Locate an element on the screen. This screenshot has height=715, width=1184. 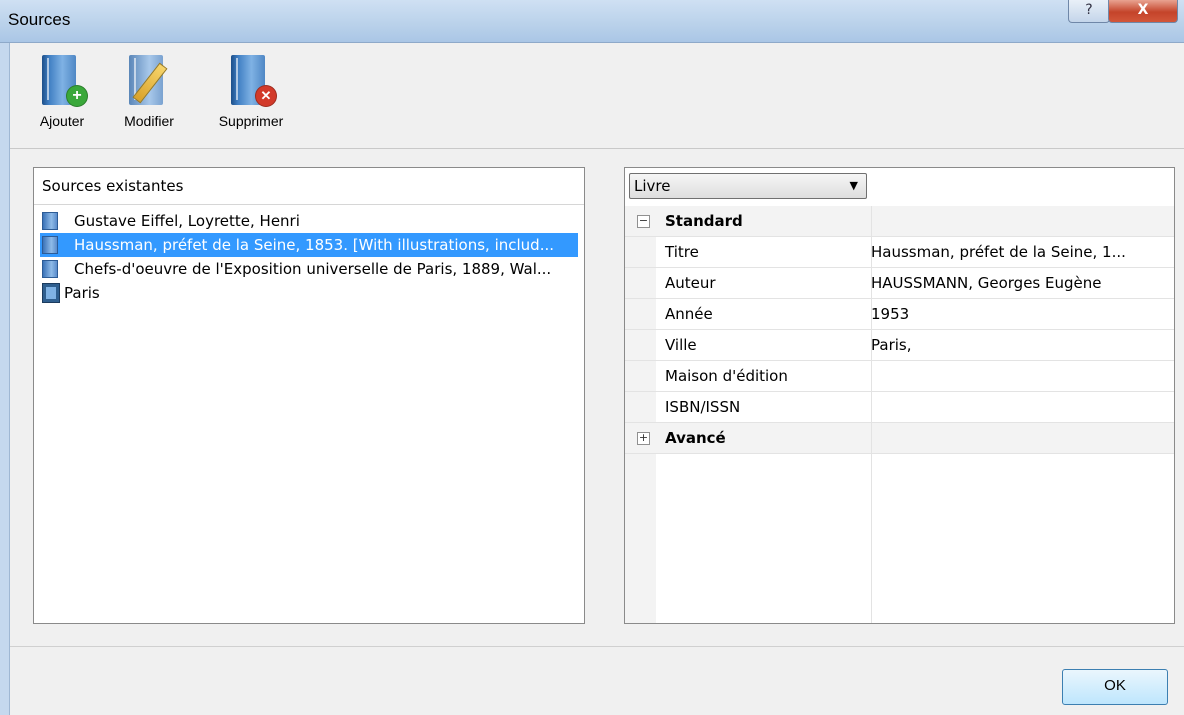
list-item: Paris is located at coordinates (309, 293).